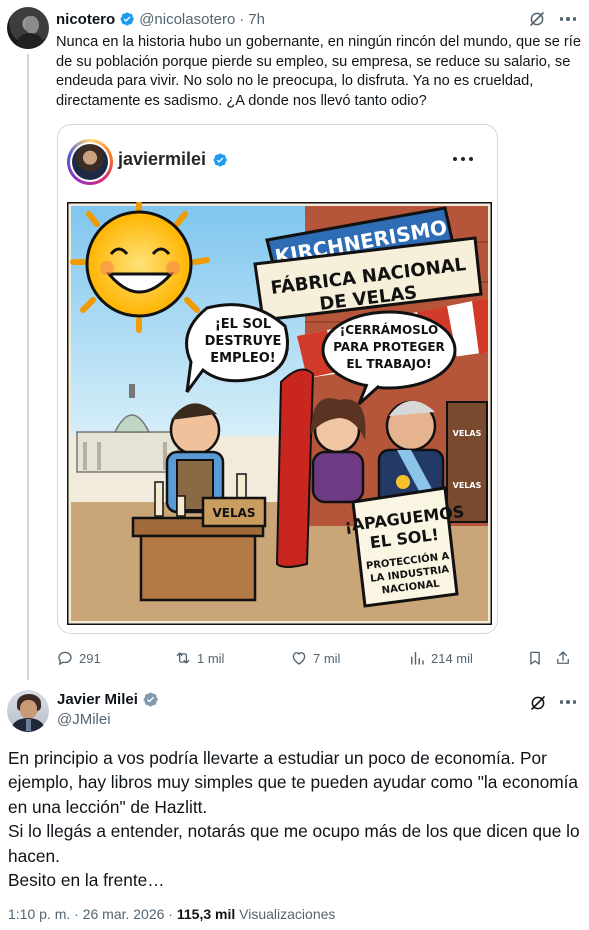 Image resolution: width=589 pixels, height=930 pixels. What do you see at coordinates (243, 341) in the screenshot?
I see `bubble-left-line2: DESTRUYE` at bounding box center [243, 341].